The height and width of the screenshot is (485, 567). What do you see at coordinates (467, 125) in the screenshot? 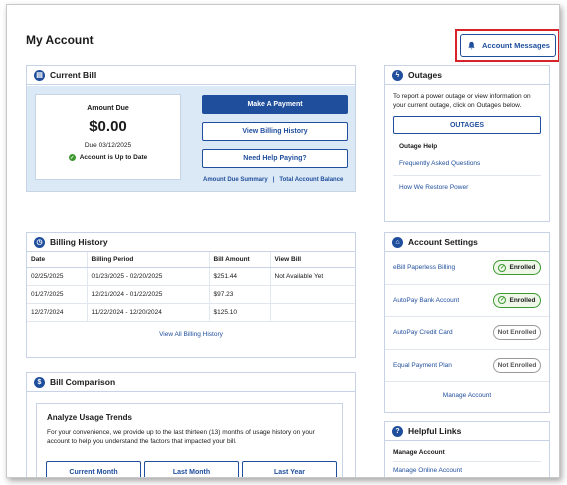
I see `outages-button: OUTAGES` at bounding box center [467, 125].